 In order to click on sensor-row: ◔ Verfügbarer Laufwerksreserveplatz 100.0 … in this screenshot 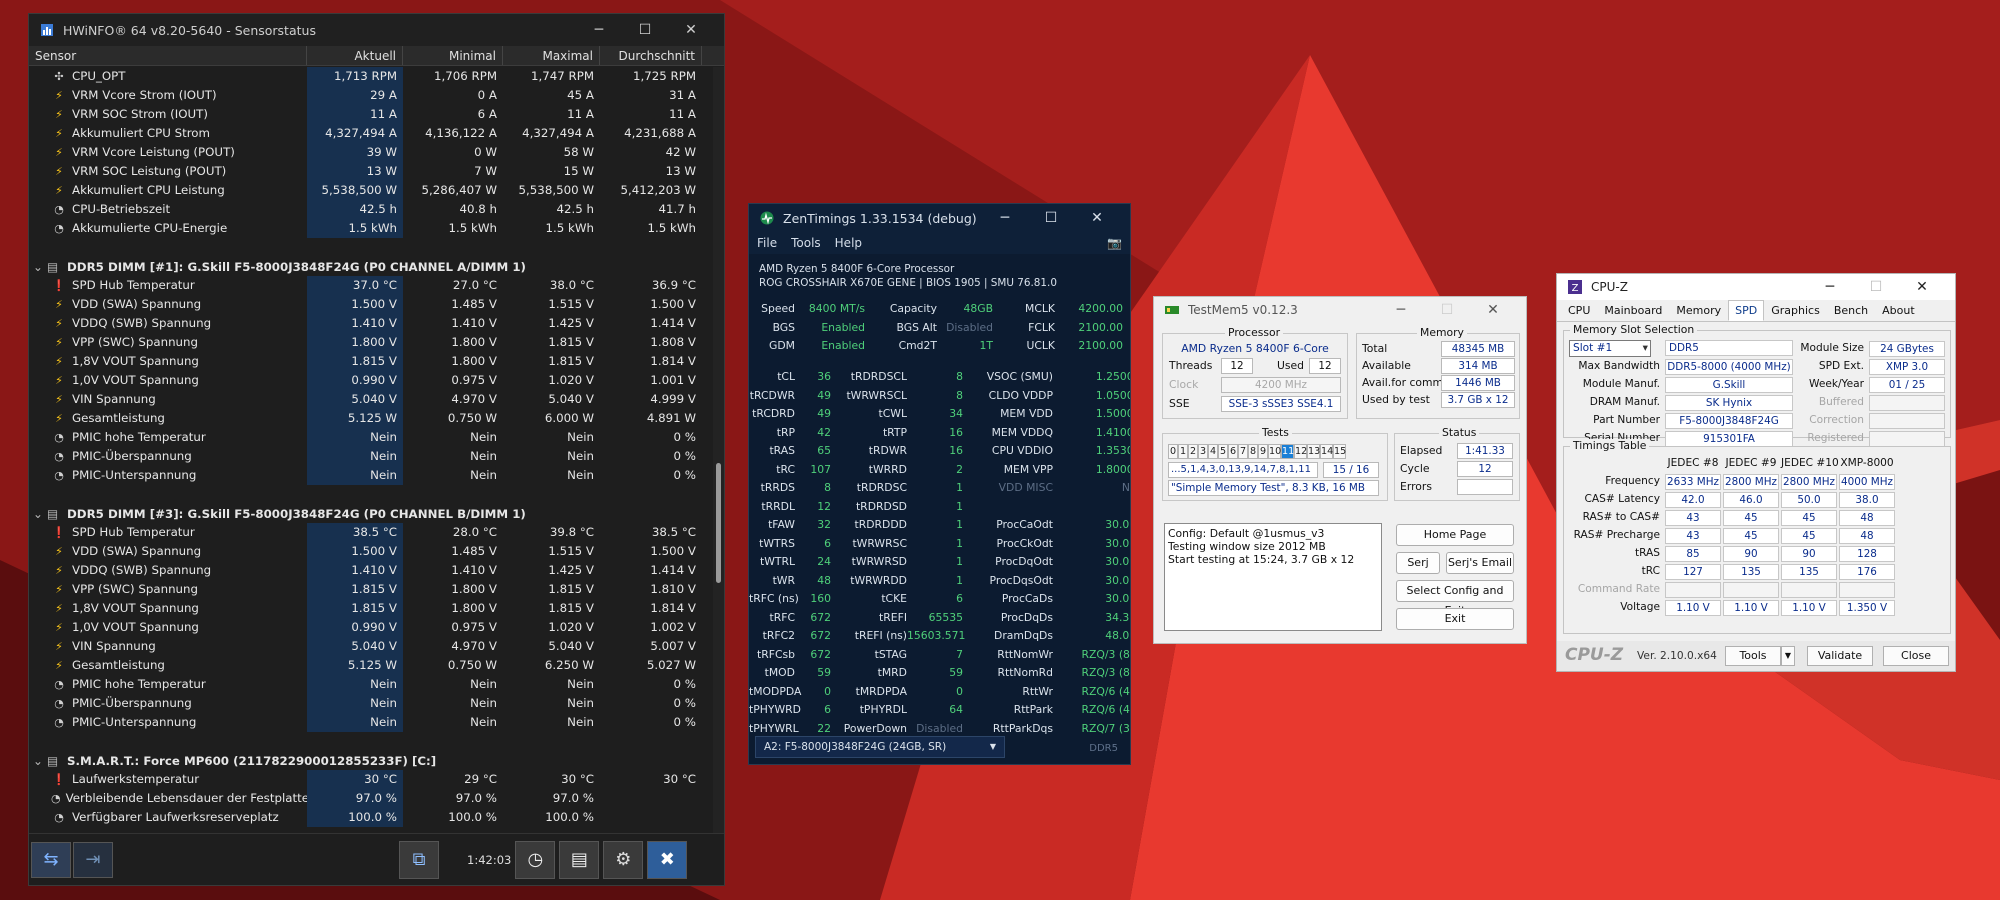, I will do `click(370, 817)`.